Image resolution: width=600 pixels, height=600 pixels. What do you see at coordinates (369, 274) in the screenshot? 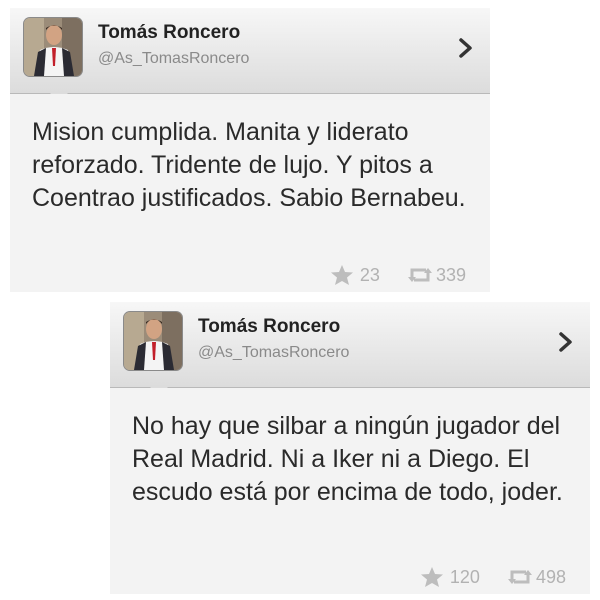
I see `favorite-count: 23` at bounding box center [369, 274].